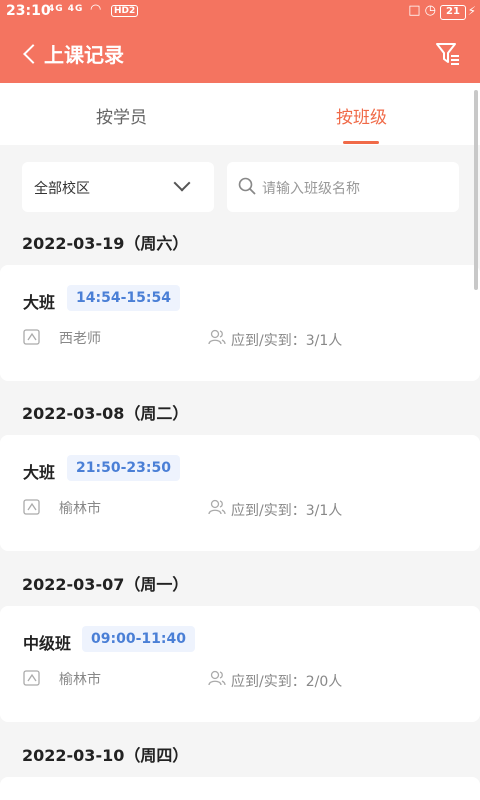  What do you see at coordinates (448, 53) in the screenshot?
I see `filter-icon` at bounding box center [448, 53].